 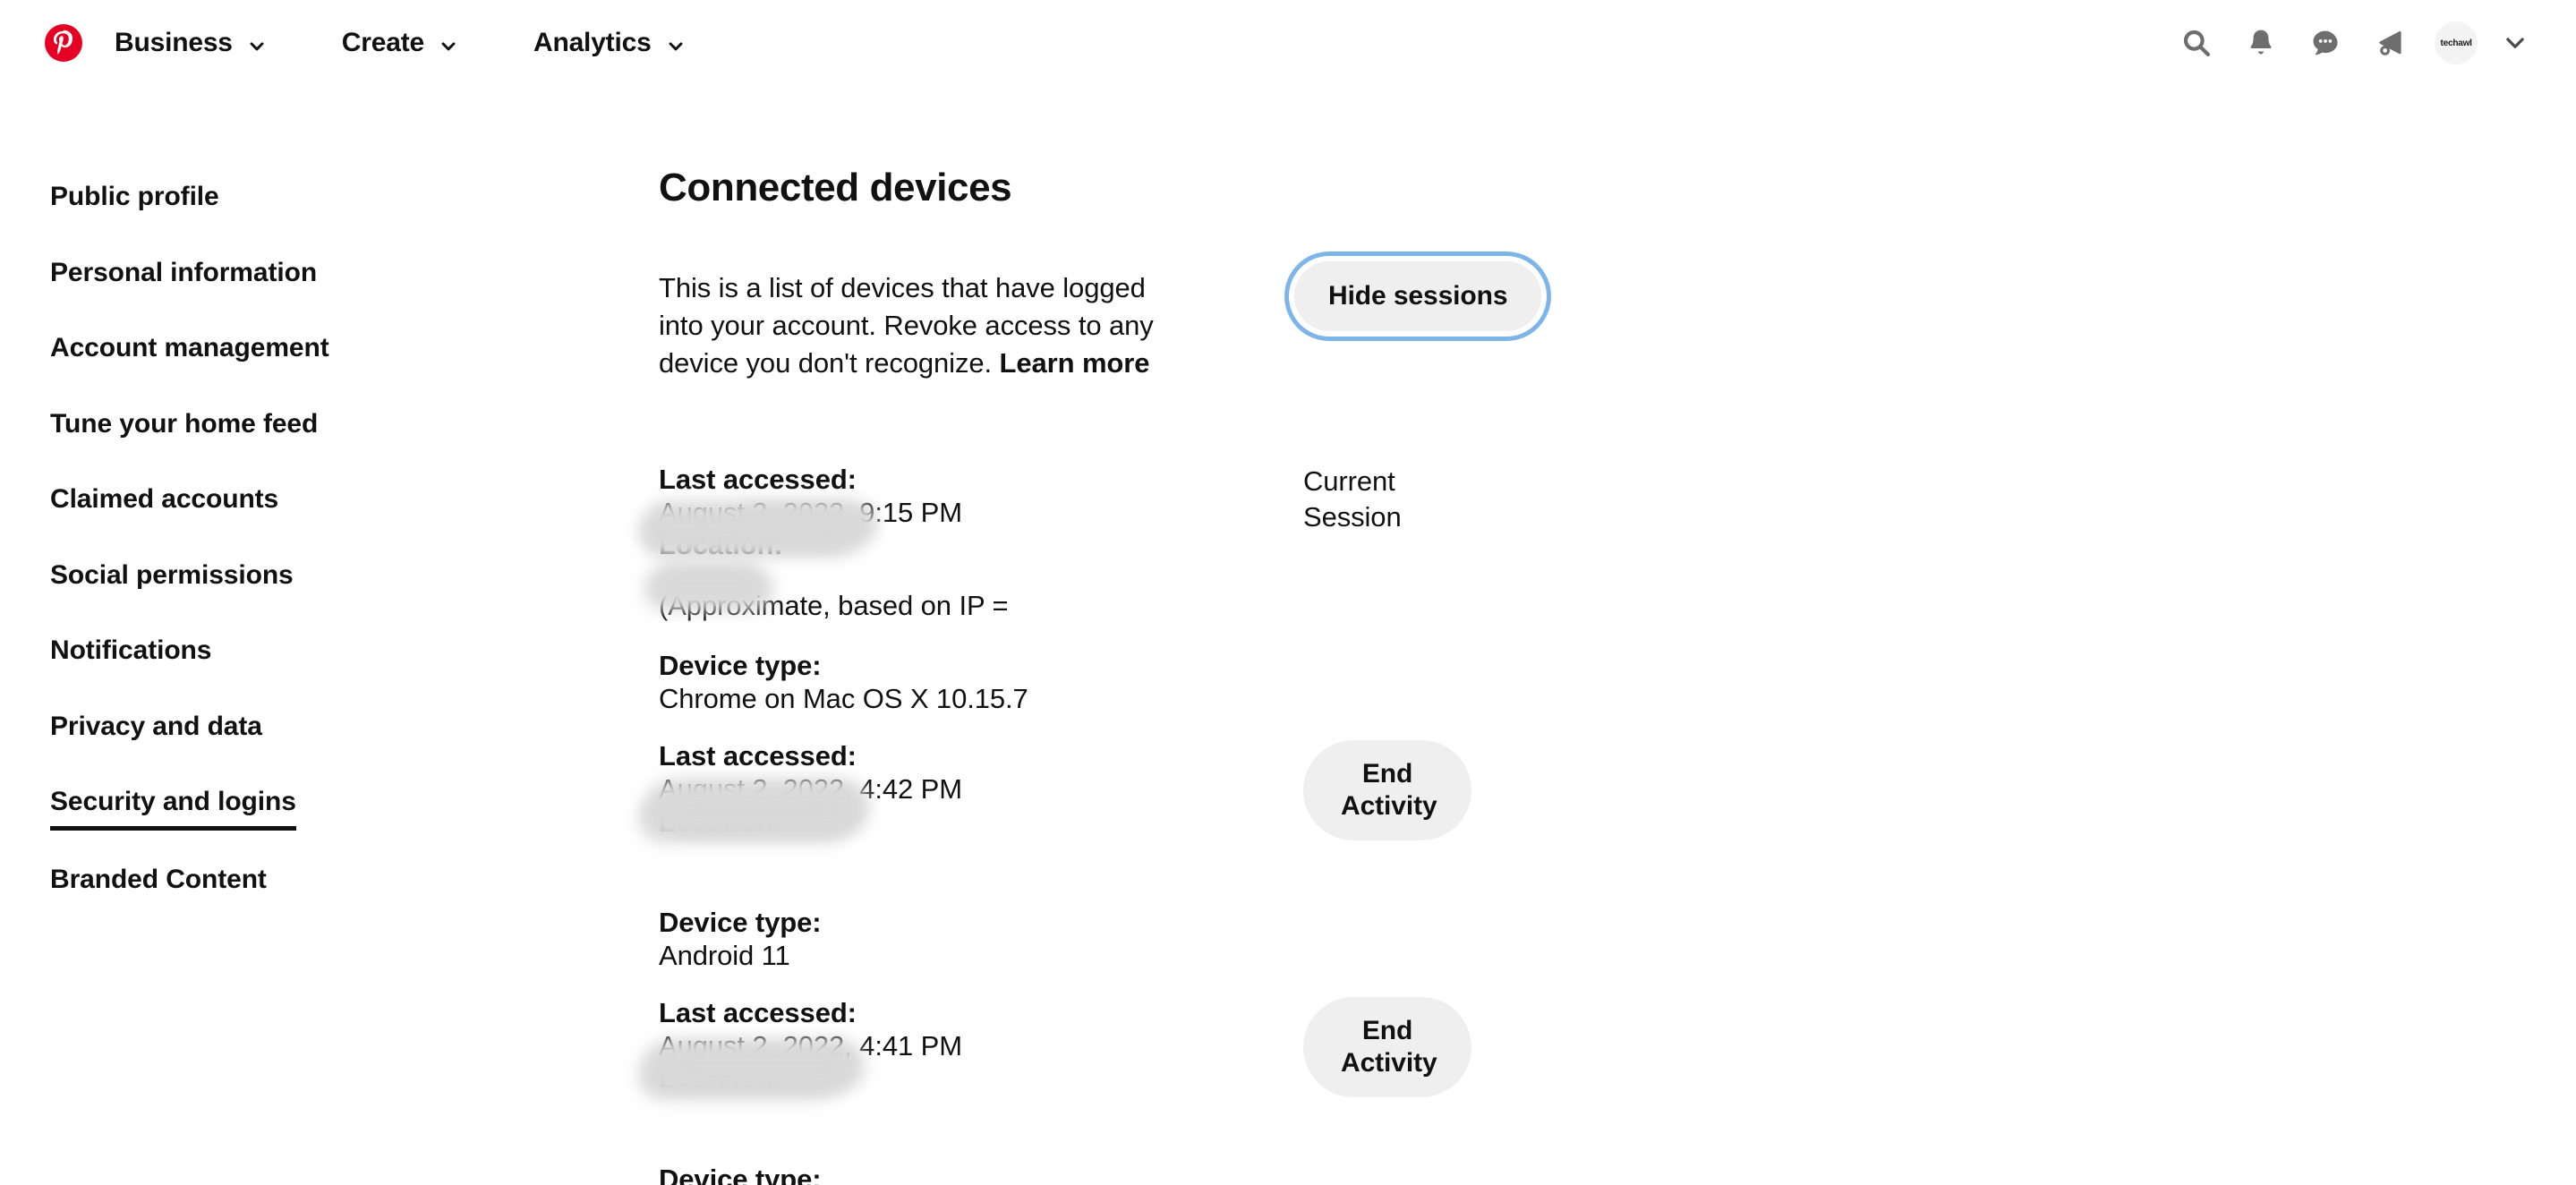 What do you see at coordinates (810, 789) in the screenshot?
I see `last-accessed-value: August 2, 2022, 4:42 PM` at bounding box center [810, 789].